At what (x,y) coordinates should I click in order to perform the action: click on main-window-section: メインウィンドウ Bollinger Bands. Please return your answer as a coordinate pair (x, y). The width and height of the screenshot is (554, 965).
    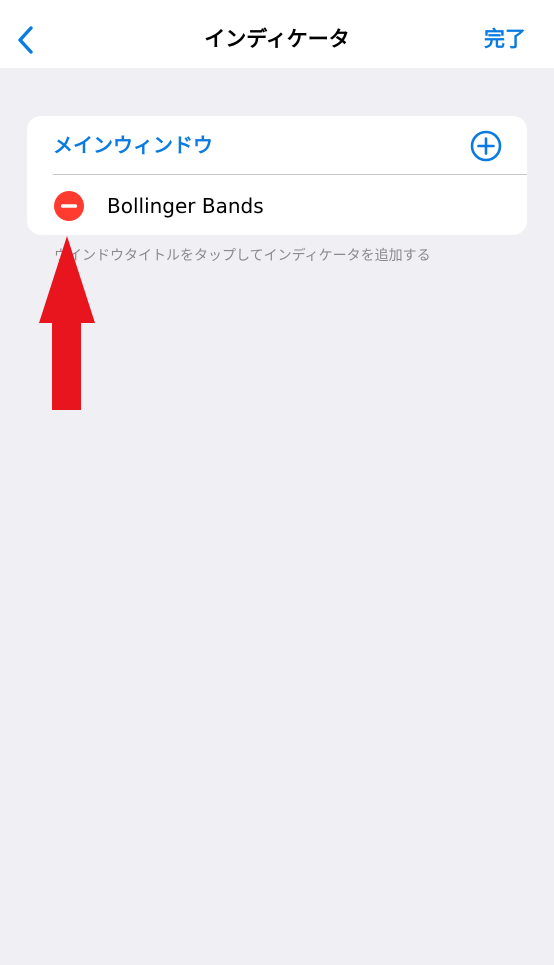
    Looking at the image, I should click on (277, 175).